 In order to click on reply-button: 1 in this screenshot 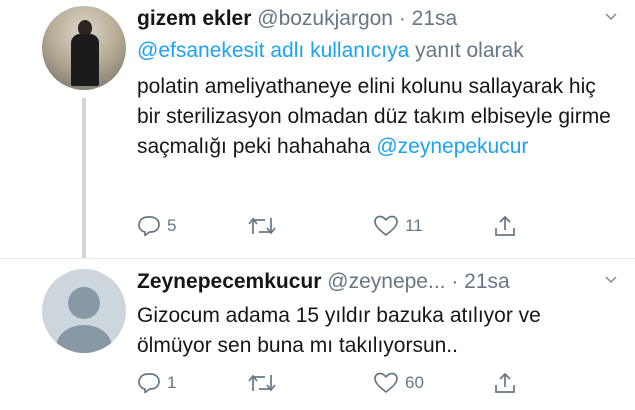, I will do `click(156, 383)`.